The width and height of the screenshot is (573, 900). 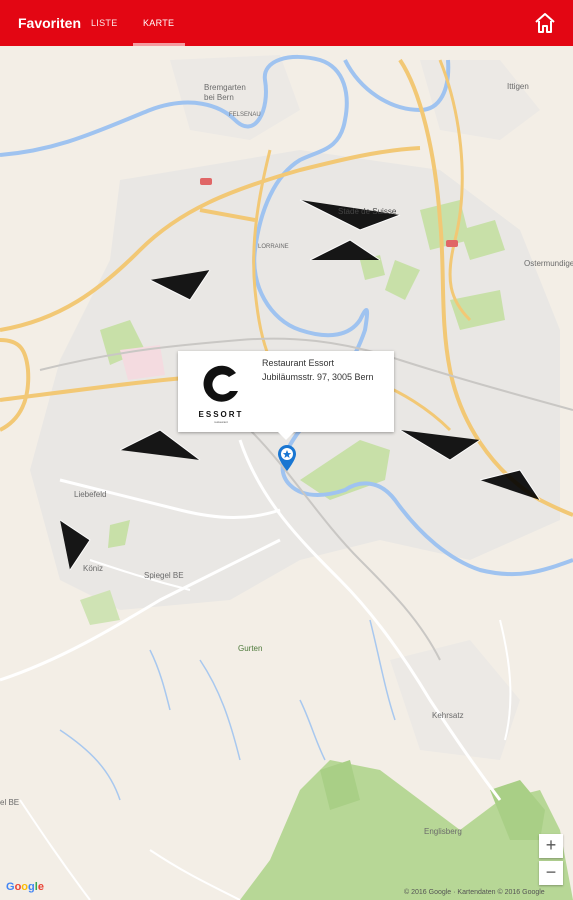 I want to click on svg-text: ESSORT, so click(x=221, y=414).